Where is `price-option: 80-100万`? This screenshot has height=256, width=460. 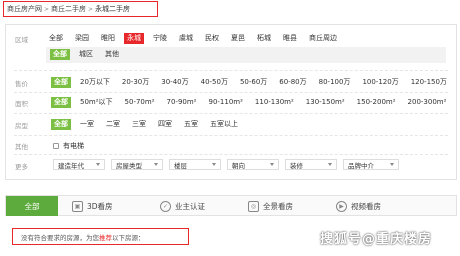
price-option: 80-100万 is located at coordinates (335, 82).